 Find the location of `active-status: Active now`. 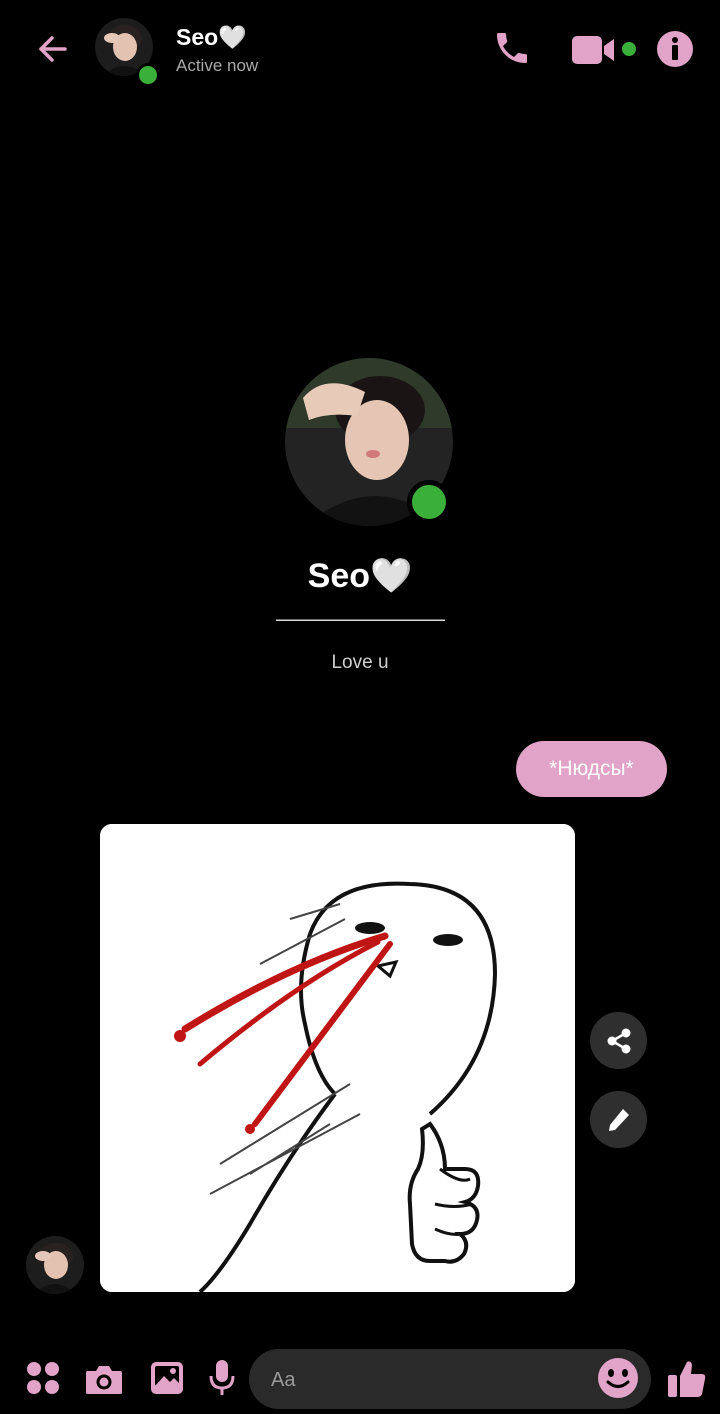

active-status: Active now is located at coordinates (217, 65).